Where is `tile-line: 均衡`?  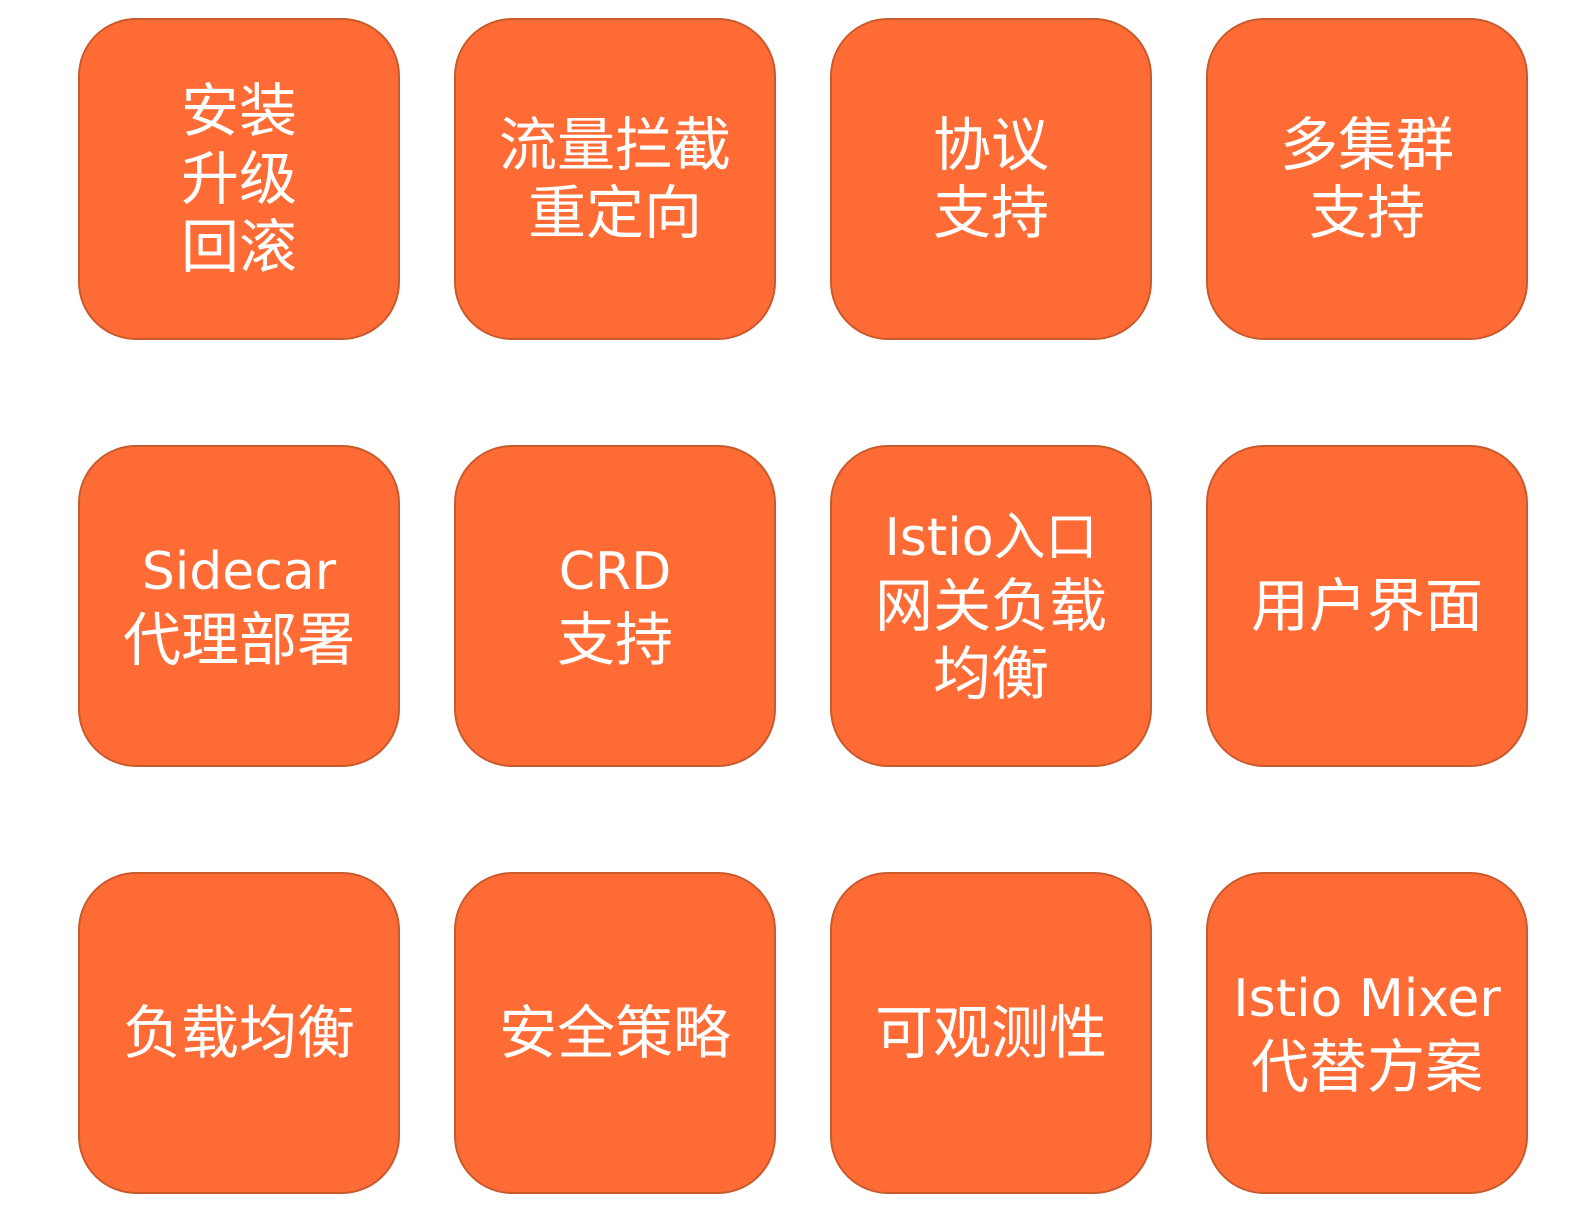 tile-line: 均衡 is located at coordinates (990, 674).